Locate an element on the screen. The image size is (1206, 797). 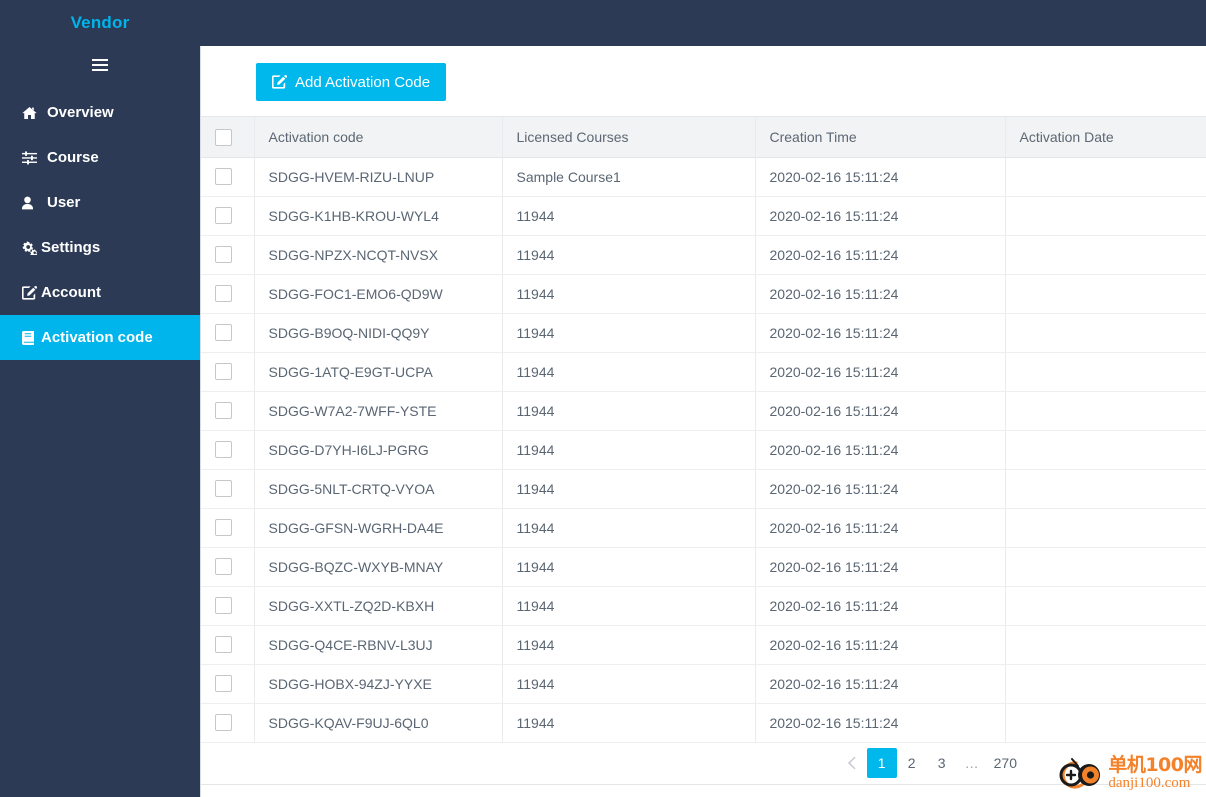
column-header-licensed-courses: Licensed Courses is located at coordinates (629, 137).